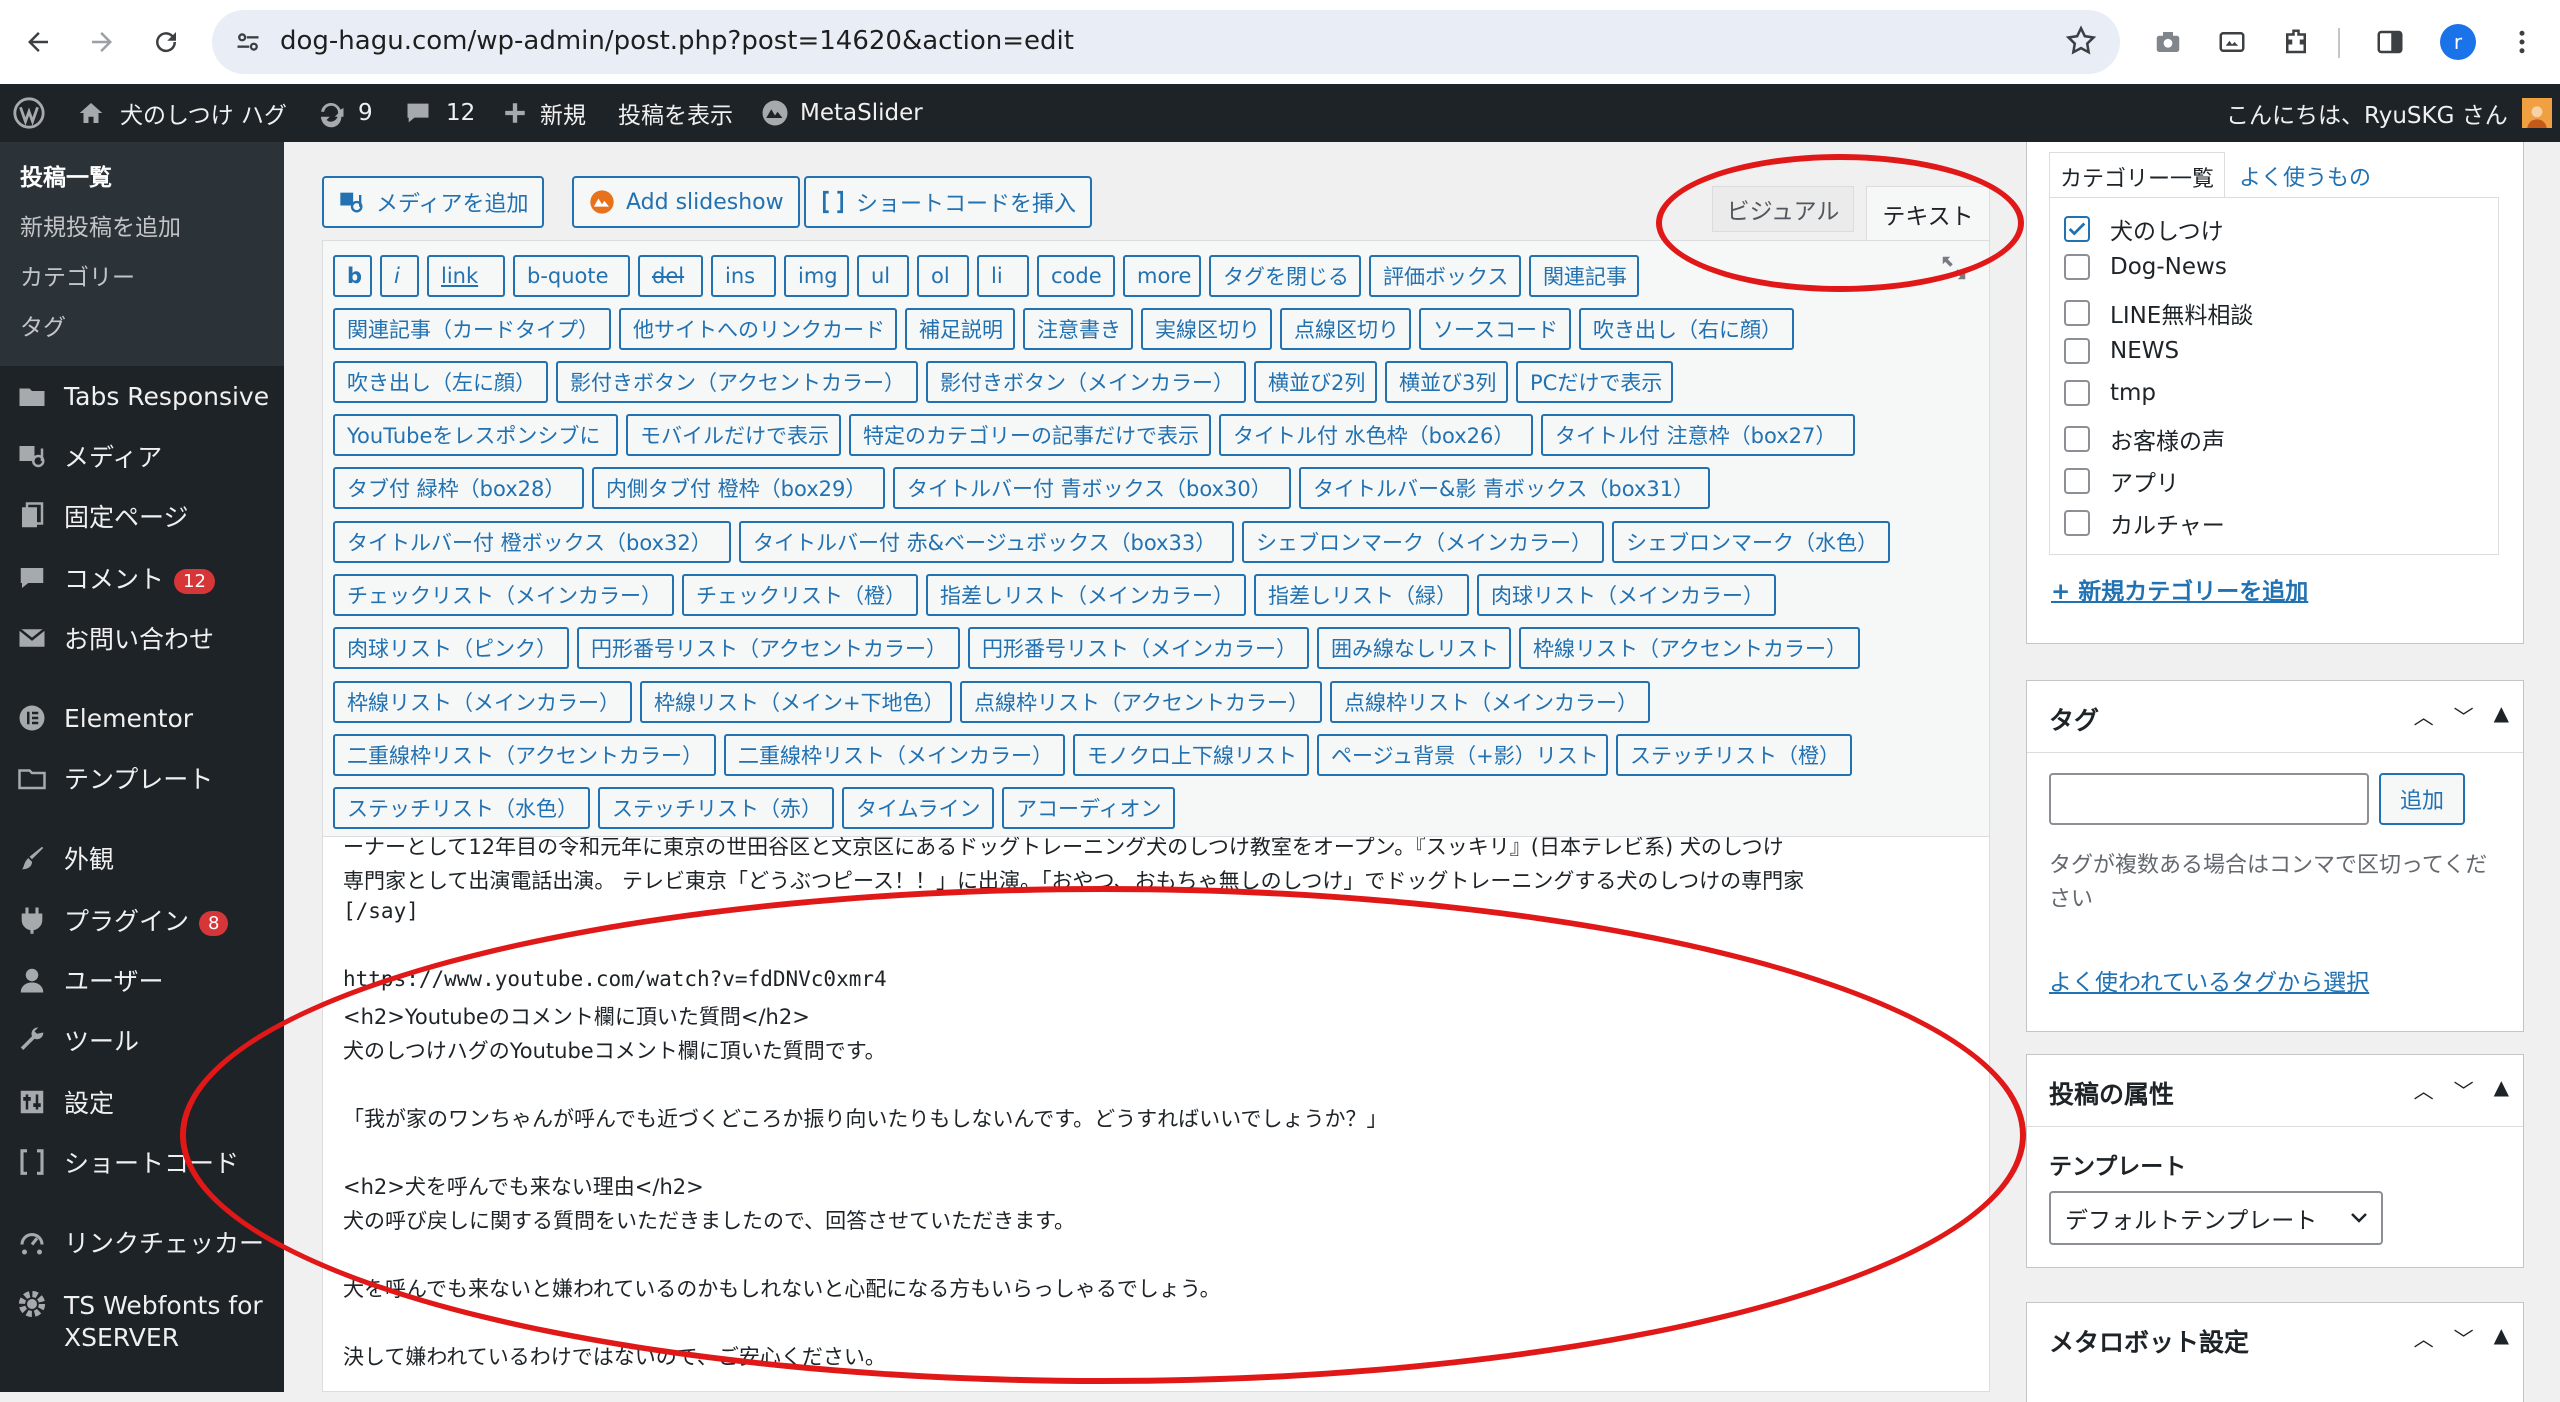 Image resolution: width=2560 pixels, height=1402 pixels. Describe the element at coordinates (1462, 755) in the screenshot. I see `quicktag-button: ページュ背景（+影）リスト` at that location.